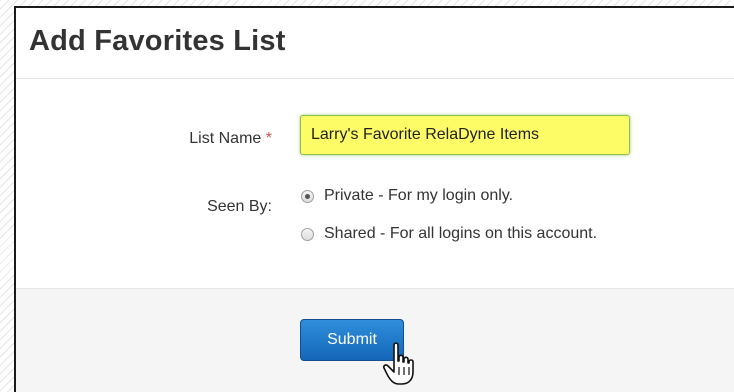 The image size is (734, 392). I want to click on list-name-input, so click(465, 135).